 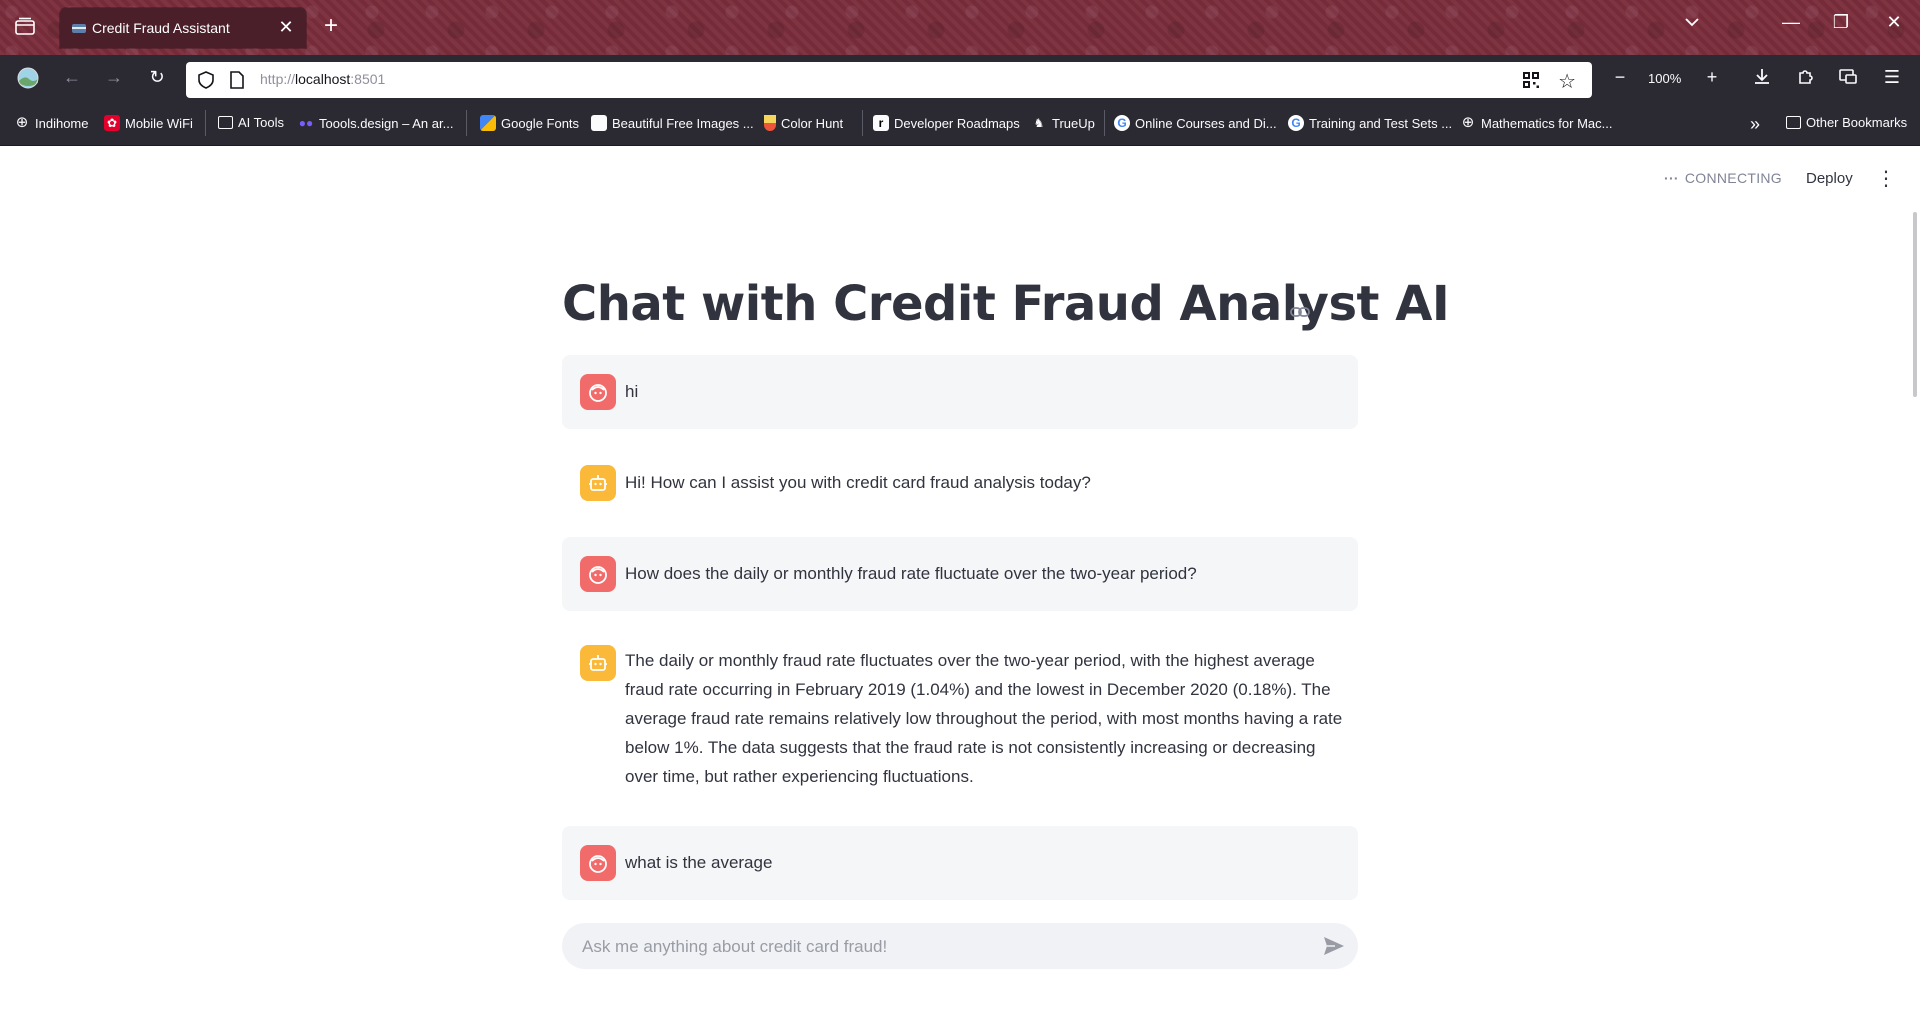 I want to click on restore-icon: ❐, so click(x=1841, y=22).